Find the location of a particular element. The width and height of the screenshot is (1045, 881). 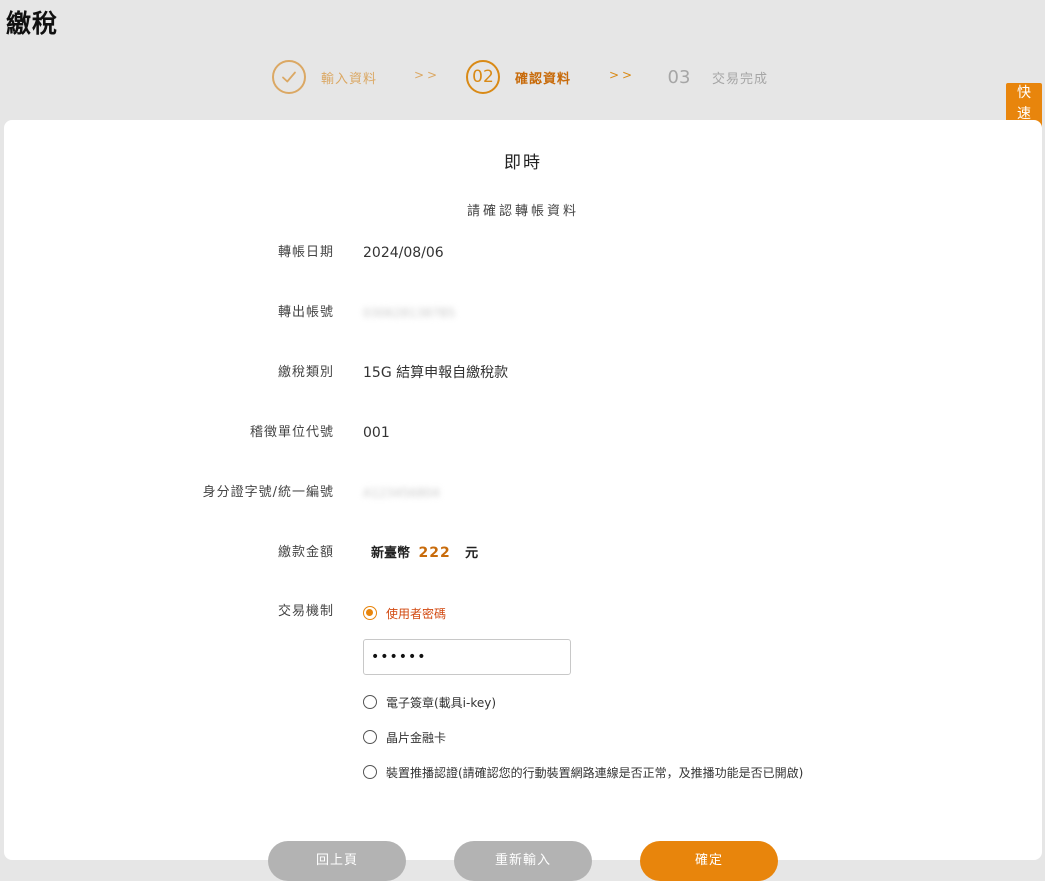

step-number-03: 03 is located at coordinates (679, 77).